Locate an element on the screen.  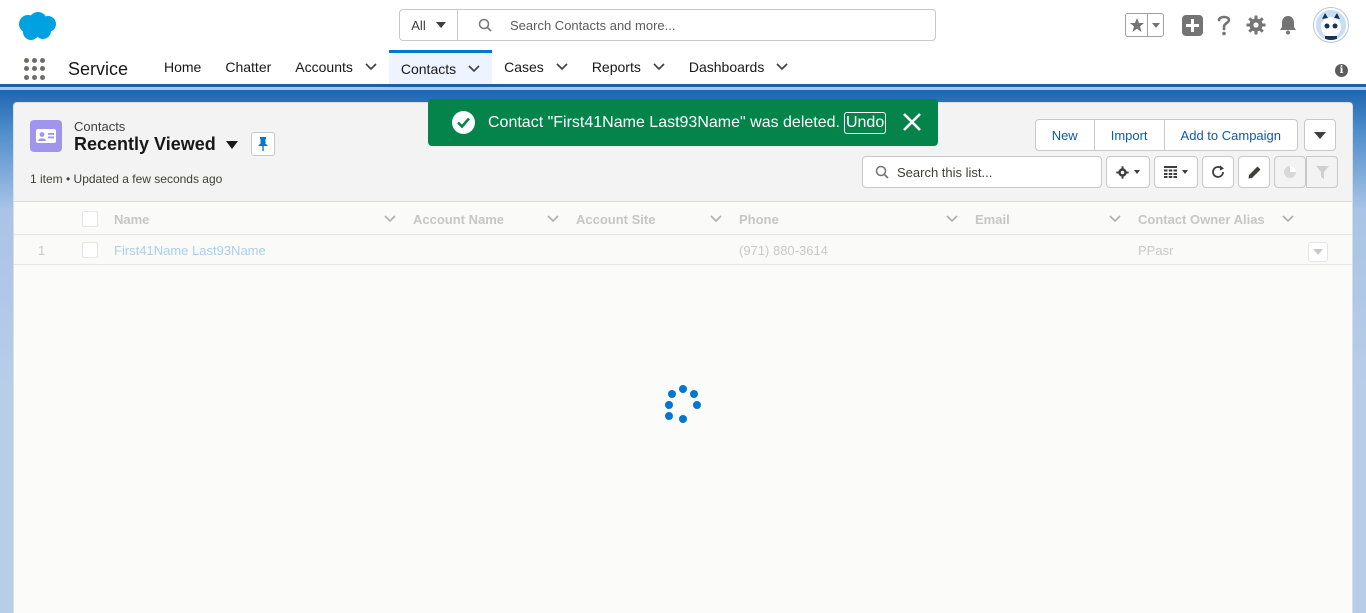
column-header-contact-owner-alias: Contact Owner Alias is located at coordinates (1225, 219).